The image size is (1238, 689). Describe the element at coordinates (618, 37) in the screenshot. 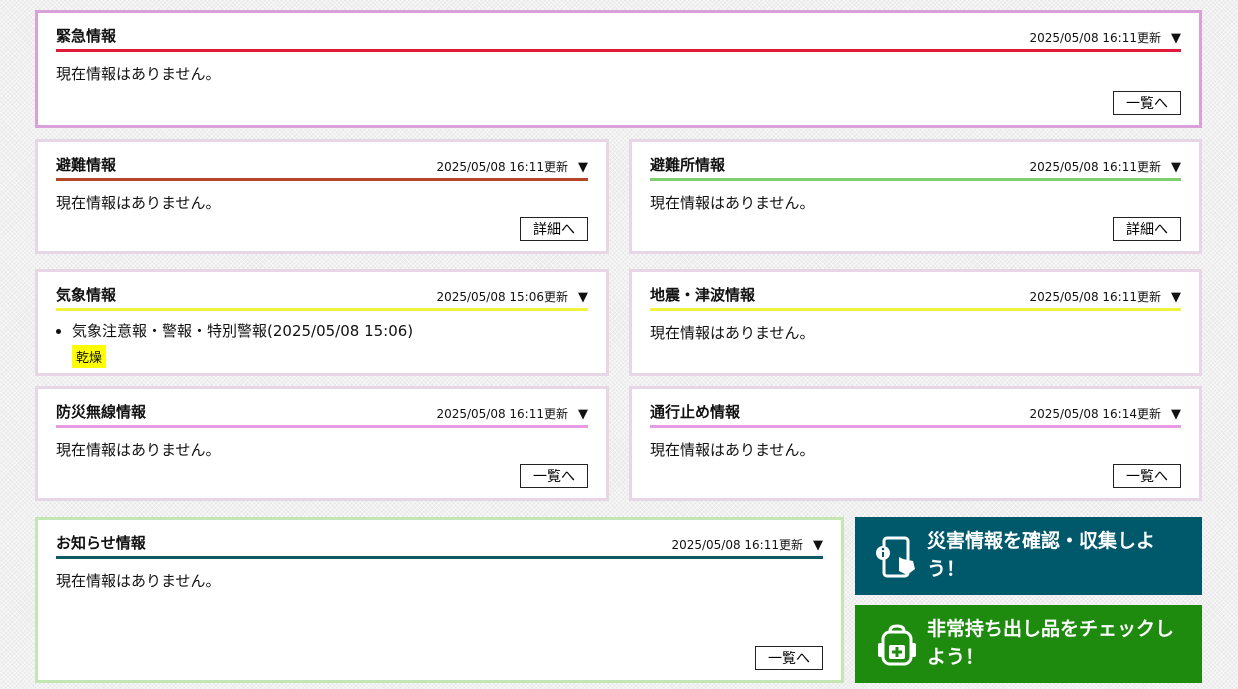

I see `emergency-header: 緊急情報 2025/05/08 16:11更新 ▼` at that location.